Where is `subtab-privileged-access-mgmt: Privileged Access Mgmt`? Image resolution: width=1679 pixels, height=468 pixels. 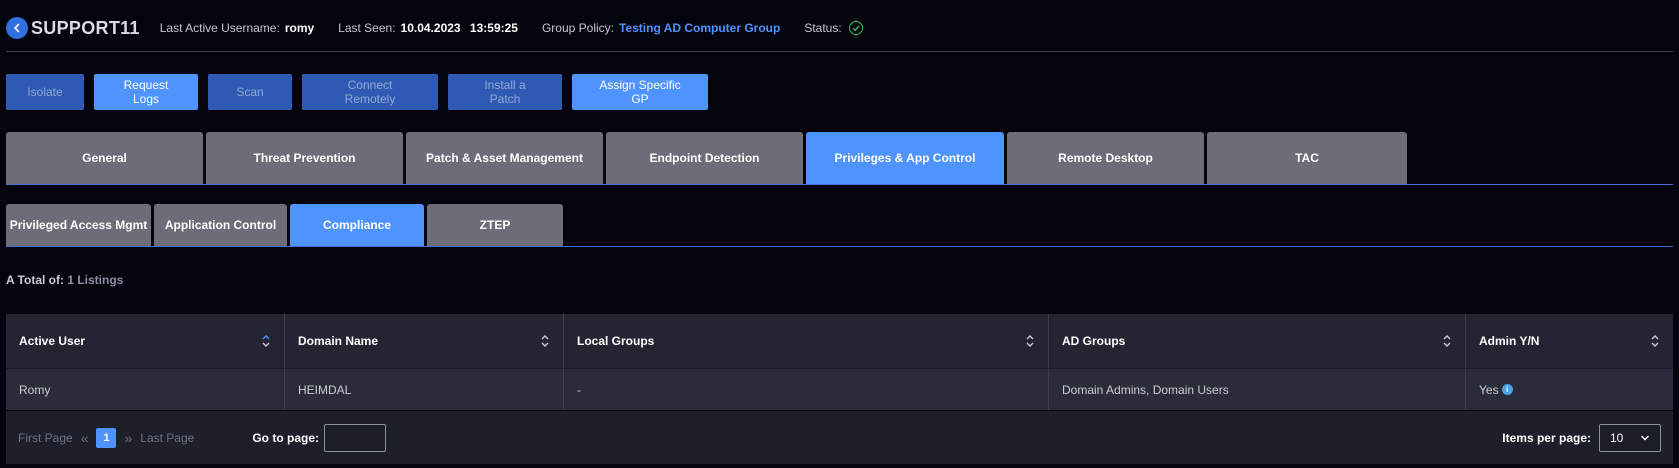
subtab-privileged-access-mgmt: Privileged Access Mgmt is located at coordinates (78, 225).